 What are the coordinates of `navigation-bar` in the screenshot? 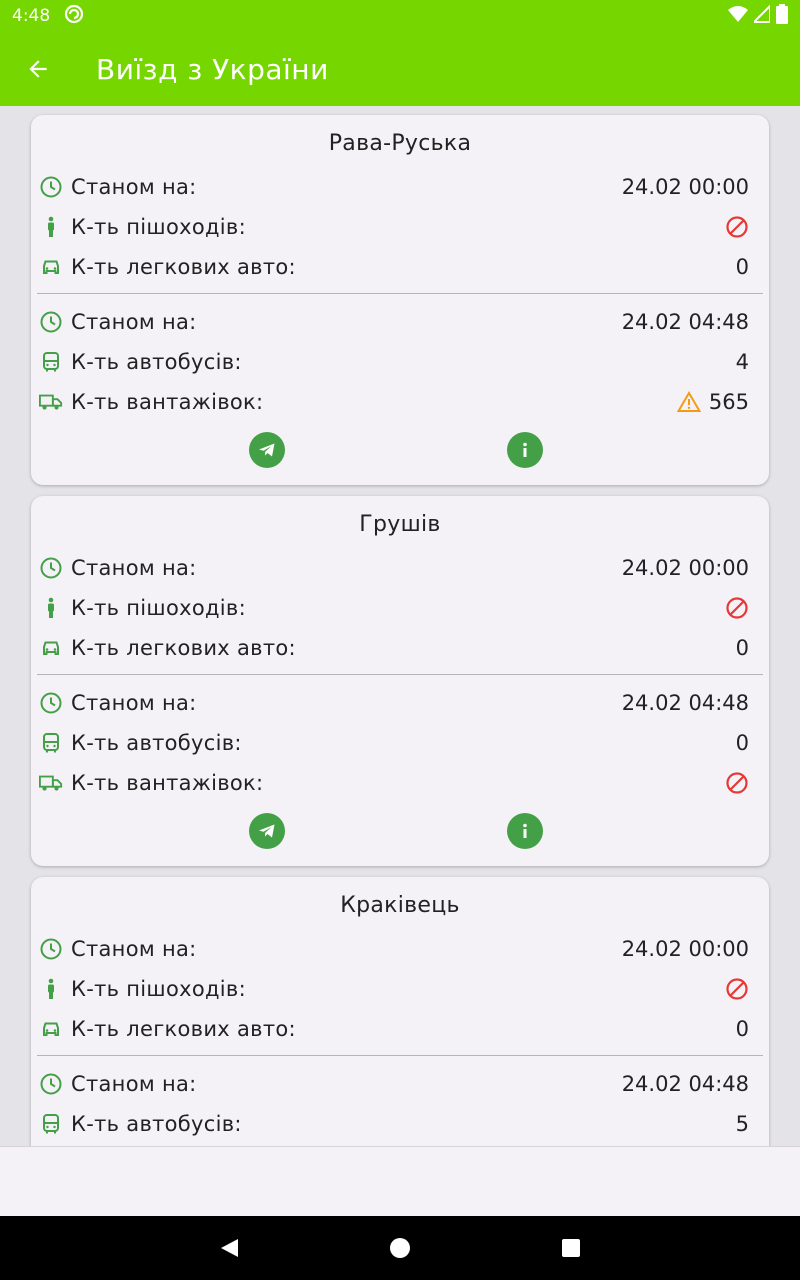 It's located at (400, 1248).